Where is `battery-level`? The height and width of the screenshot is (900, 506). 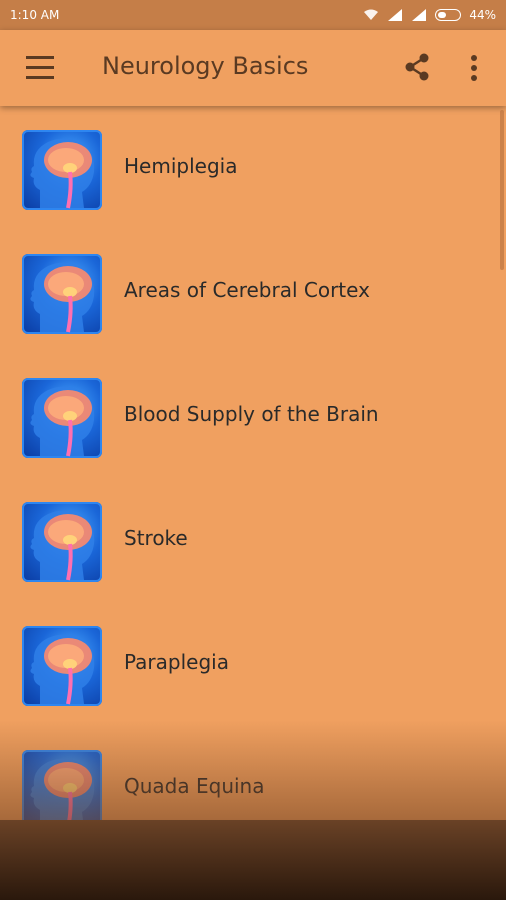
battery-level is located at coordinates (442, 15).